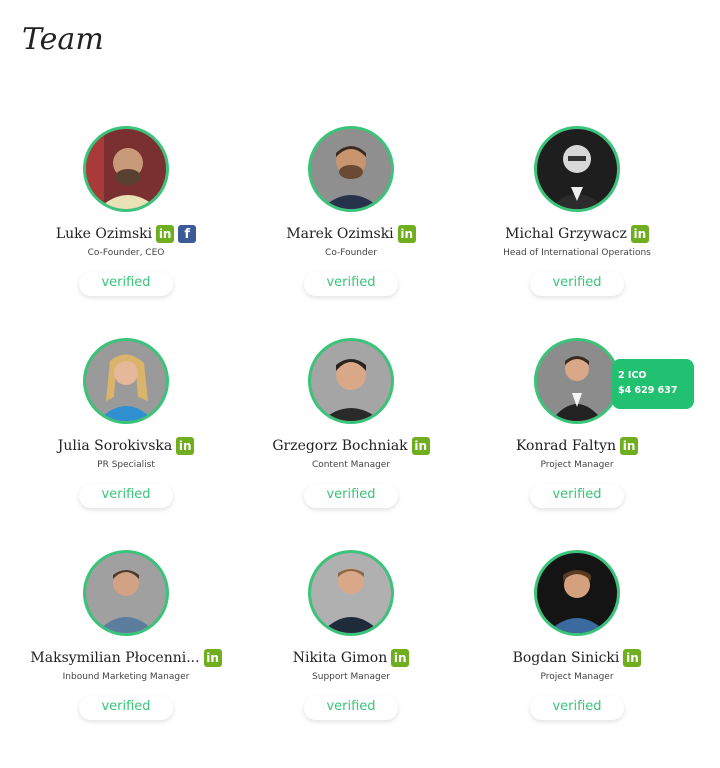 The height and width of the screenshot is (768, 720). What do you see at coordinates (126, 253) in the screenshot?
I see `member-role: Co-Founder, CEO` at bounding box center [126, 253].